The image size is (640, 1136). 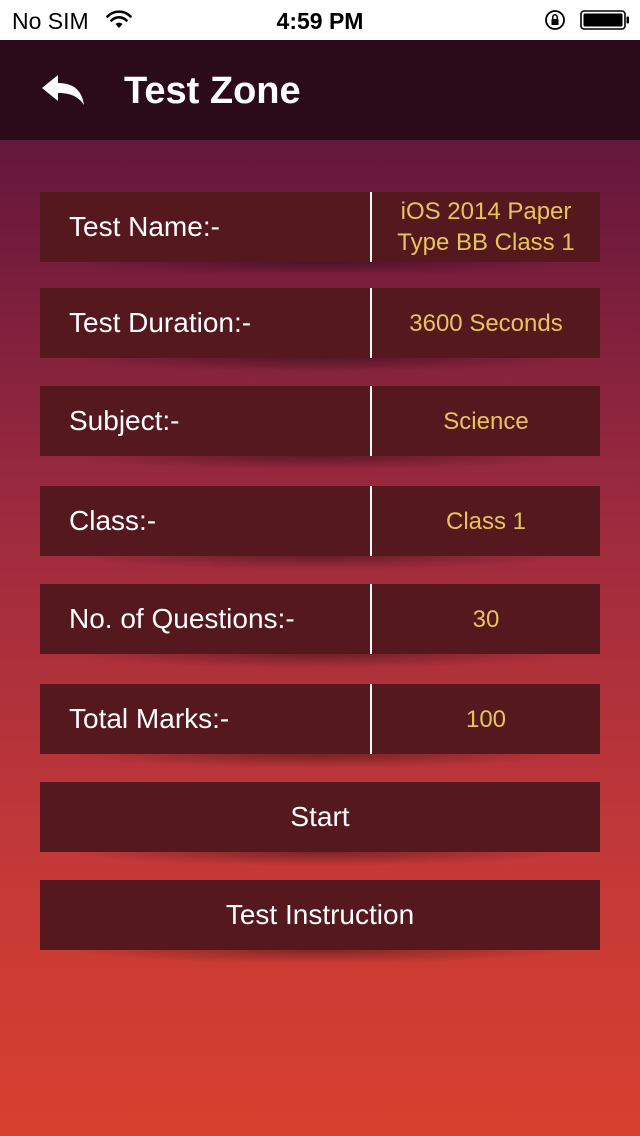 What do you see at coordinates (320, 922) in the screenshot?
I see `test-instruction-button: Test Instruction` at bounding box center [320, 922].